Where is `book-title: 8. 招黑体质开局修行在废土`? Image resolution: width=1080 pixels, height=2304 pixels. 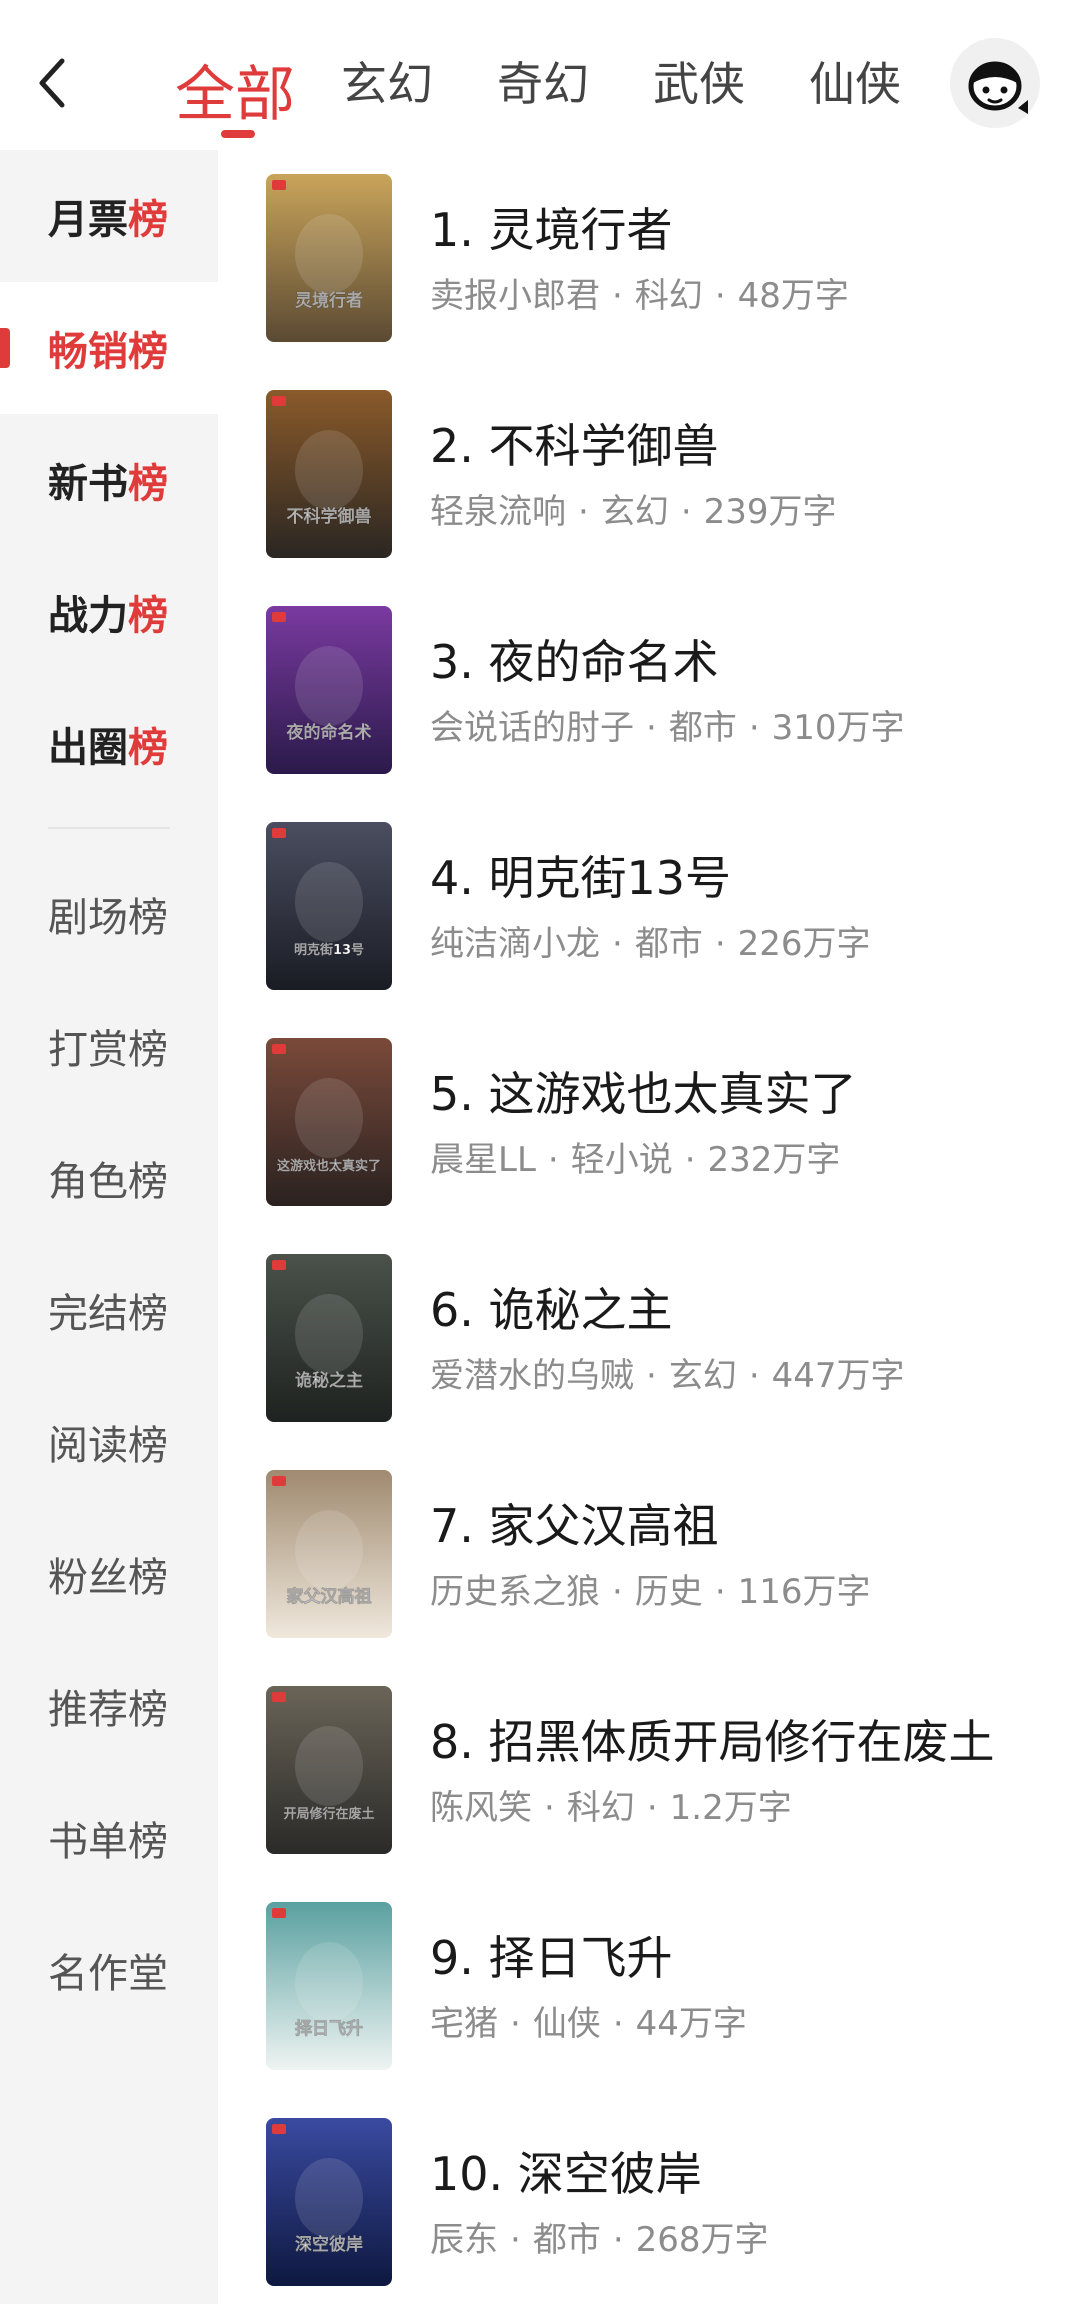
book-title: 8. 招黑体质开局修行在废土 is located at coordinates (712, 1739).